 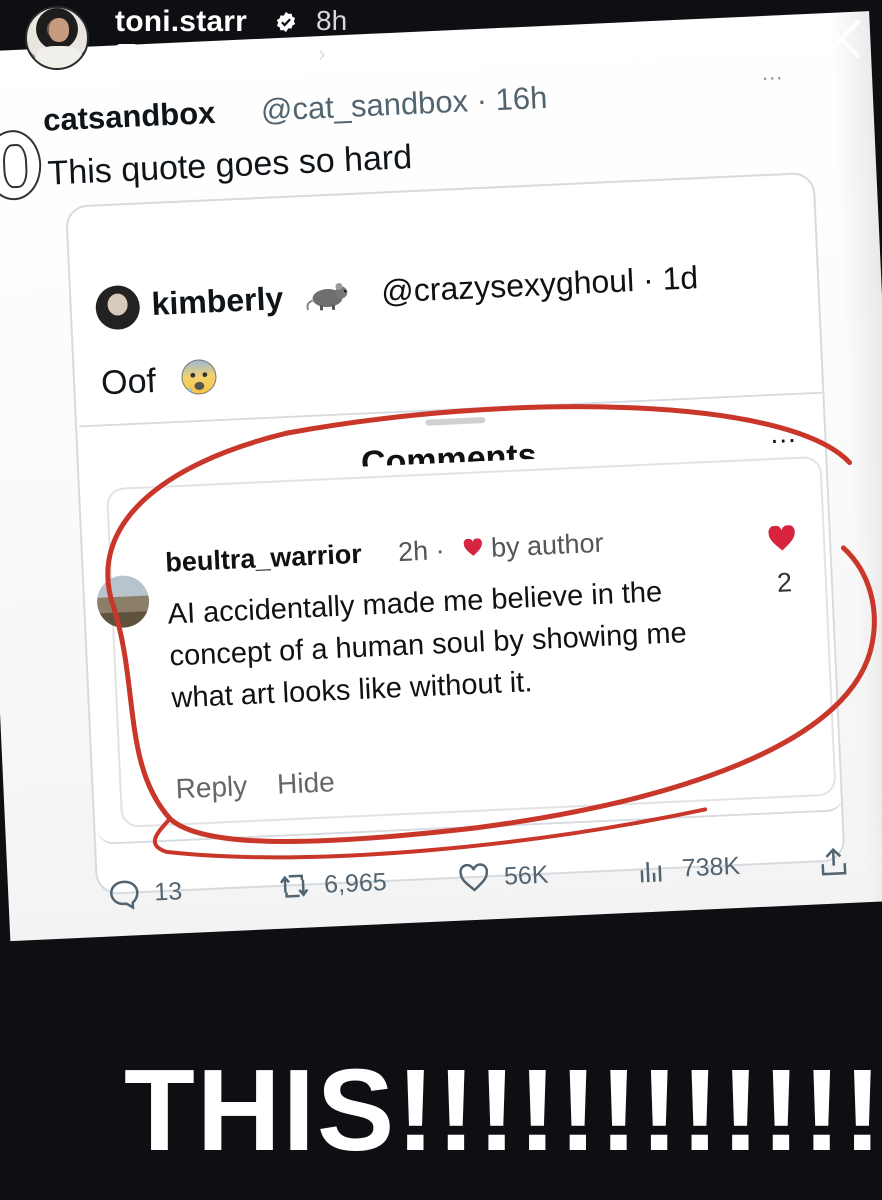 I want to click on views-action: 738K, so click(x=688, y=868).